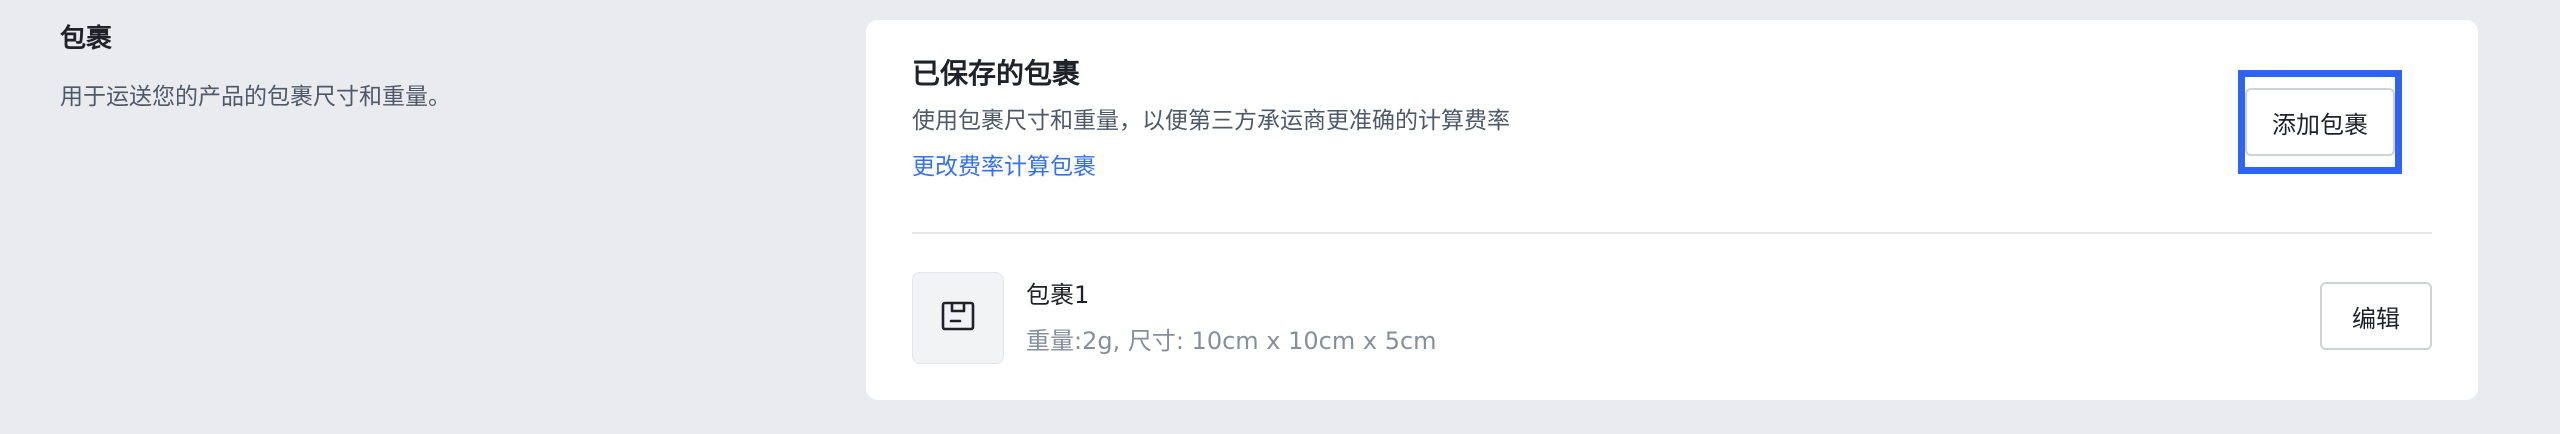 This screenshot has height=434, width=2560. I want to click on package-icon-box, so click(958, 318).